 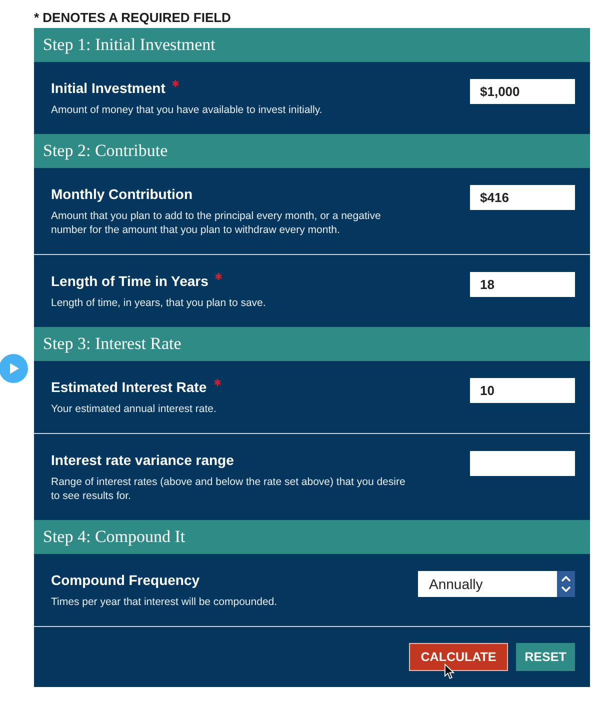 What do you see at coordinates (522, 463) in the screenshot?
I see `text-input` at bounding box center [522, 463].